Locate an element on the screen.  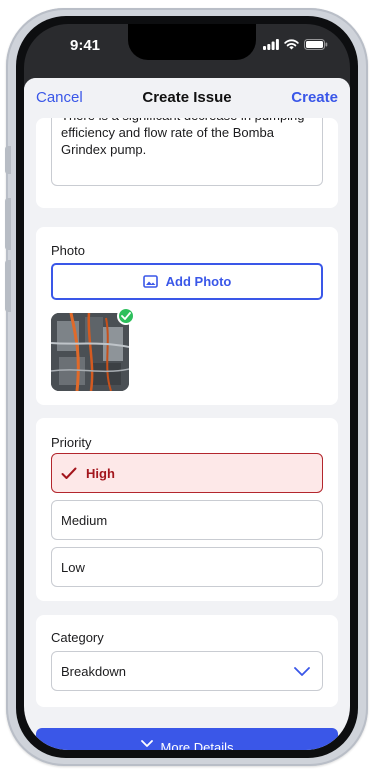
priority-option-high: High is located at coordinates (187, 473).